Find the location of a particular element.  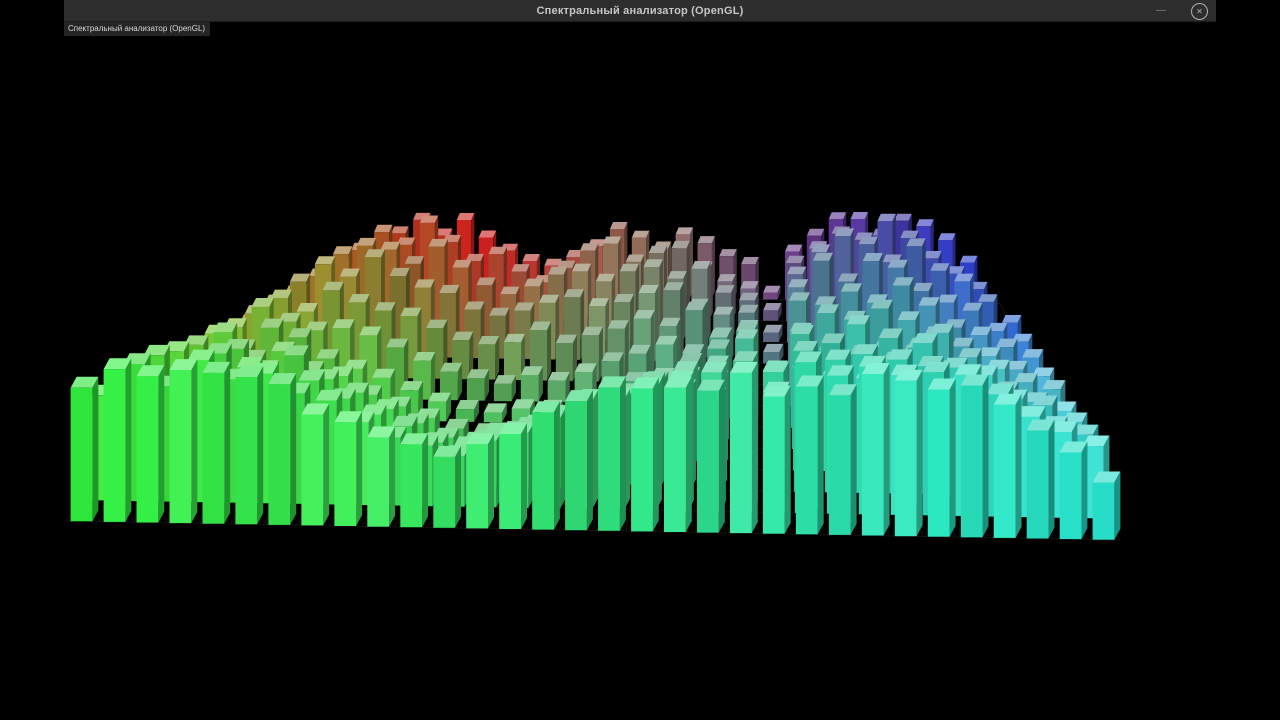

minimize-icon: — is located at coordinates (1161, 10).